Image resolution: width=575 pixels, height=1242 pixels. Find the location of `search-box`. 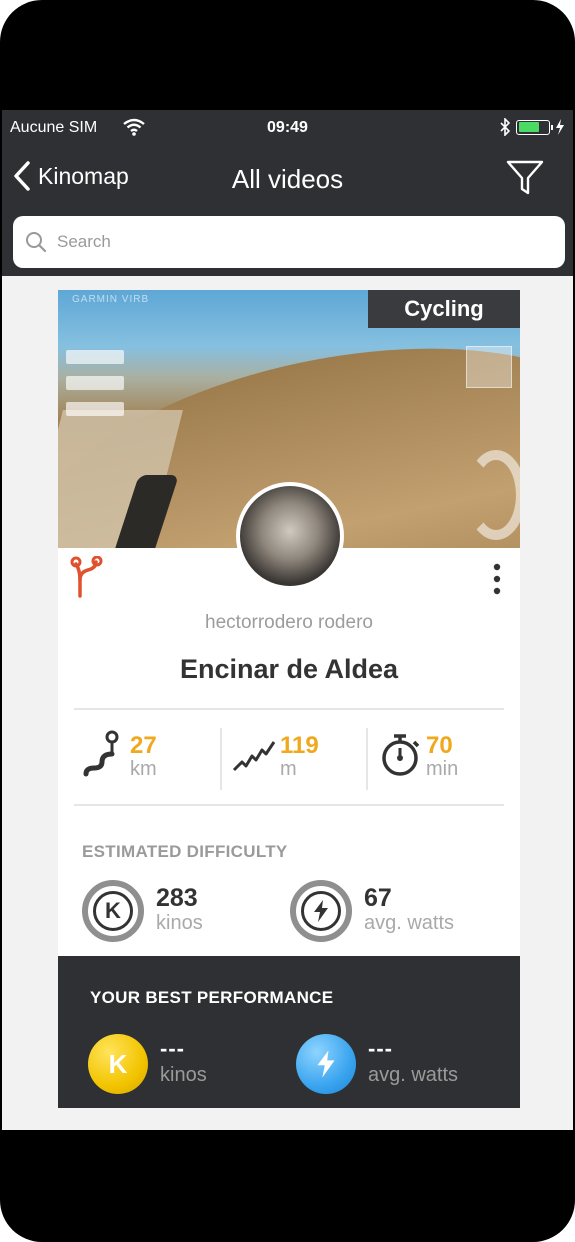

search-box is located at coordinates (289, 242).